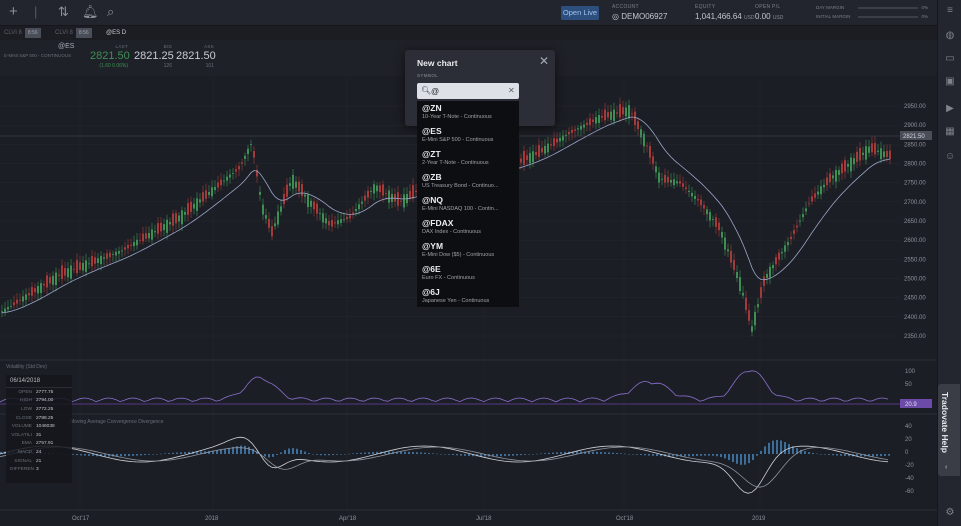  I want to click on symbol-result-item: @ZT 2-Year T-Note - Continuous, so click(468, 158).